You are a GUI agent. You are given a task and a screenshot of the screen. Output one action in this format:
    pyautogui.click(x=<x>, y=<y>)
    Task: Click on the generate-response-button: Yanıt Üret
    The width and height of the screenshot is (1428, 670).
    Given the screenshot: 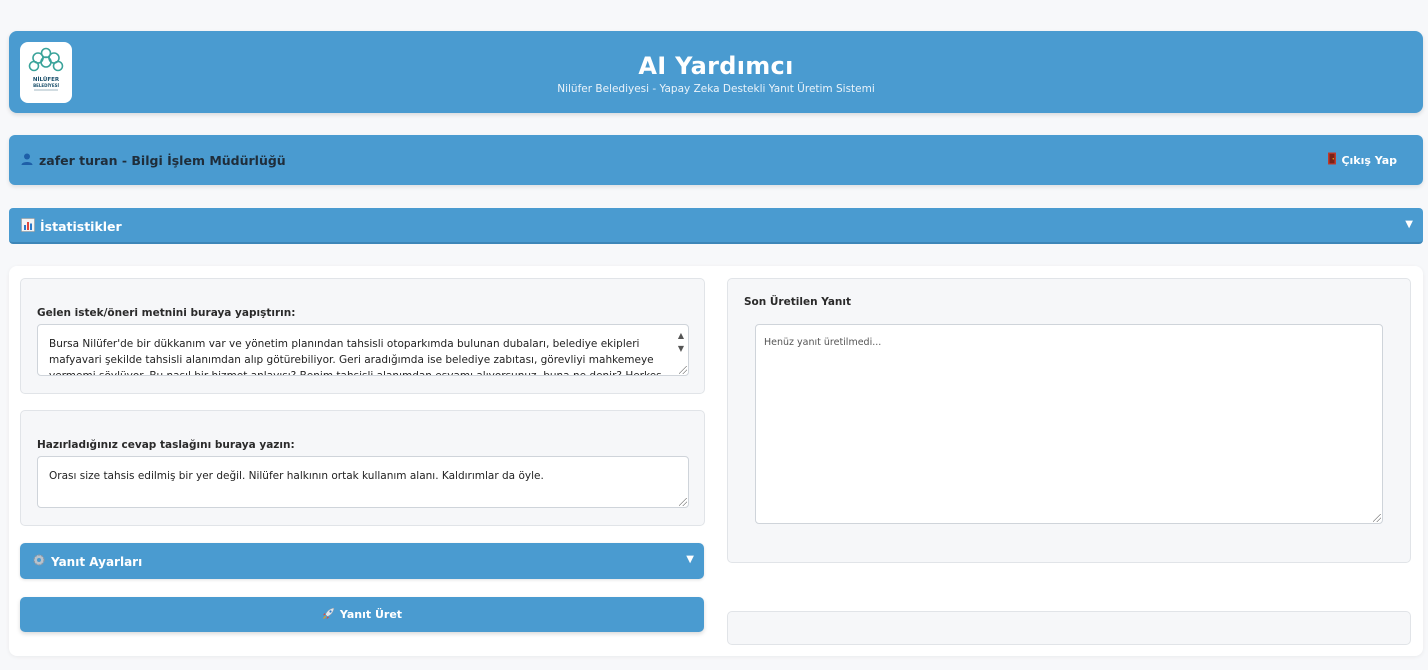 What is the action you would take?
    pyautogui.click(x=362, y=614)
    